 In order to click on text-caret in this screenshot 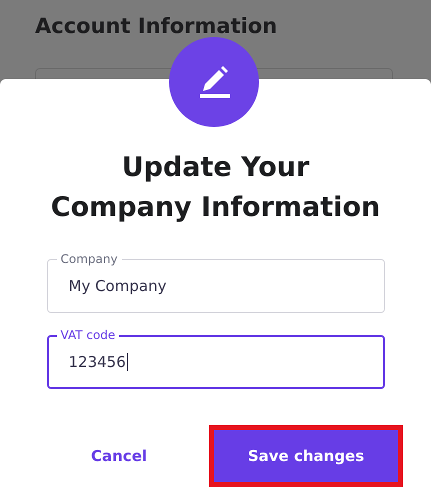, I will do `click(127, 362)`.